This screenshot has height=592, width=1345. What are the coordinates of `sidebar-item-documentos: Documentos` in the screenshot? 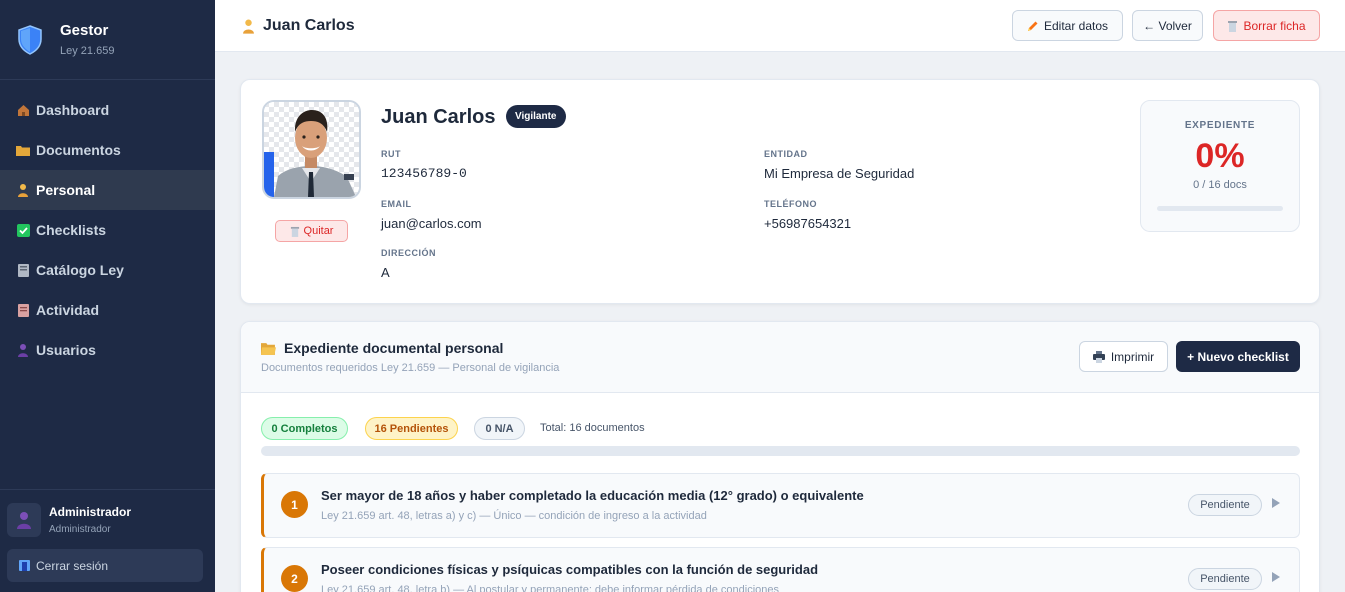 It's located at (107, 150).